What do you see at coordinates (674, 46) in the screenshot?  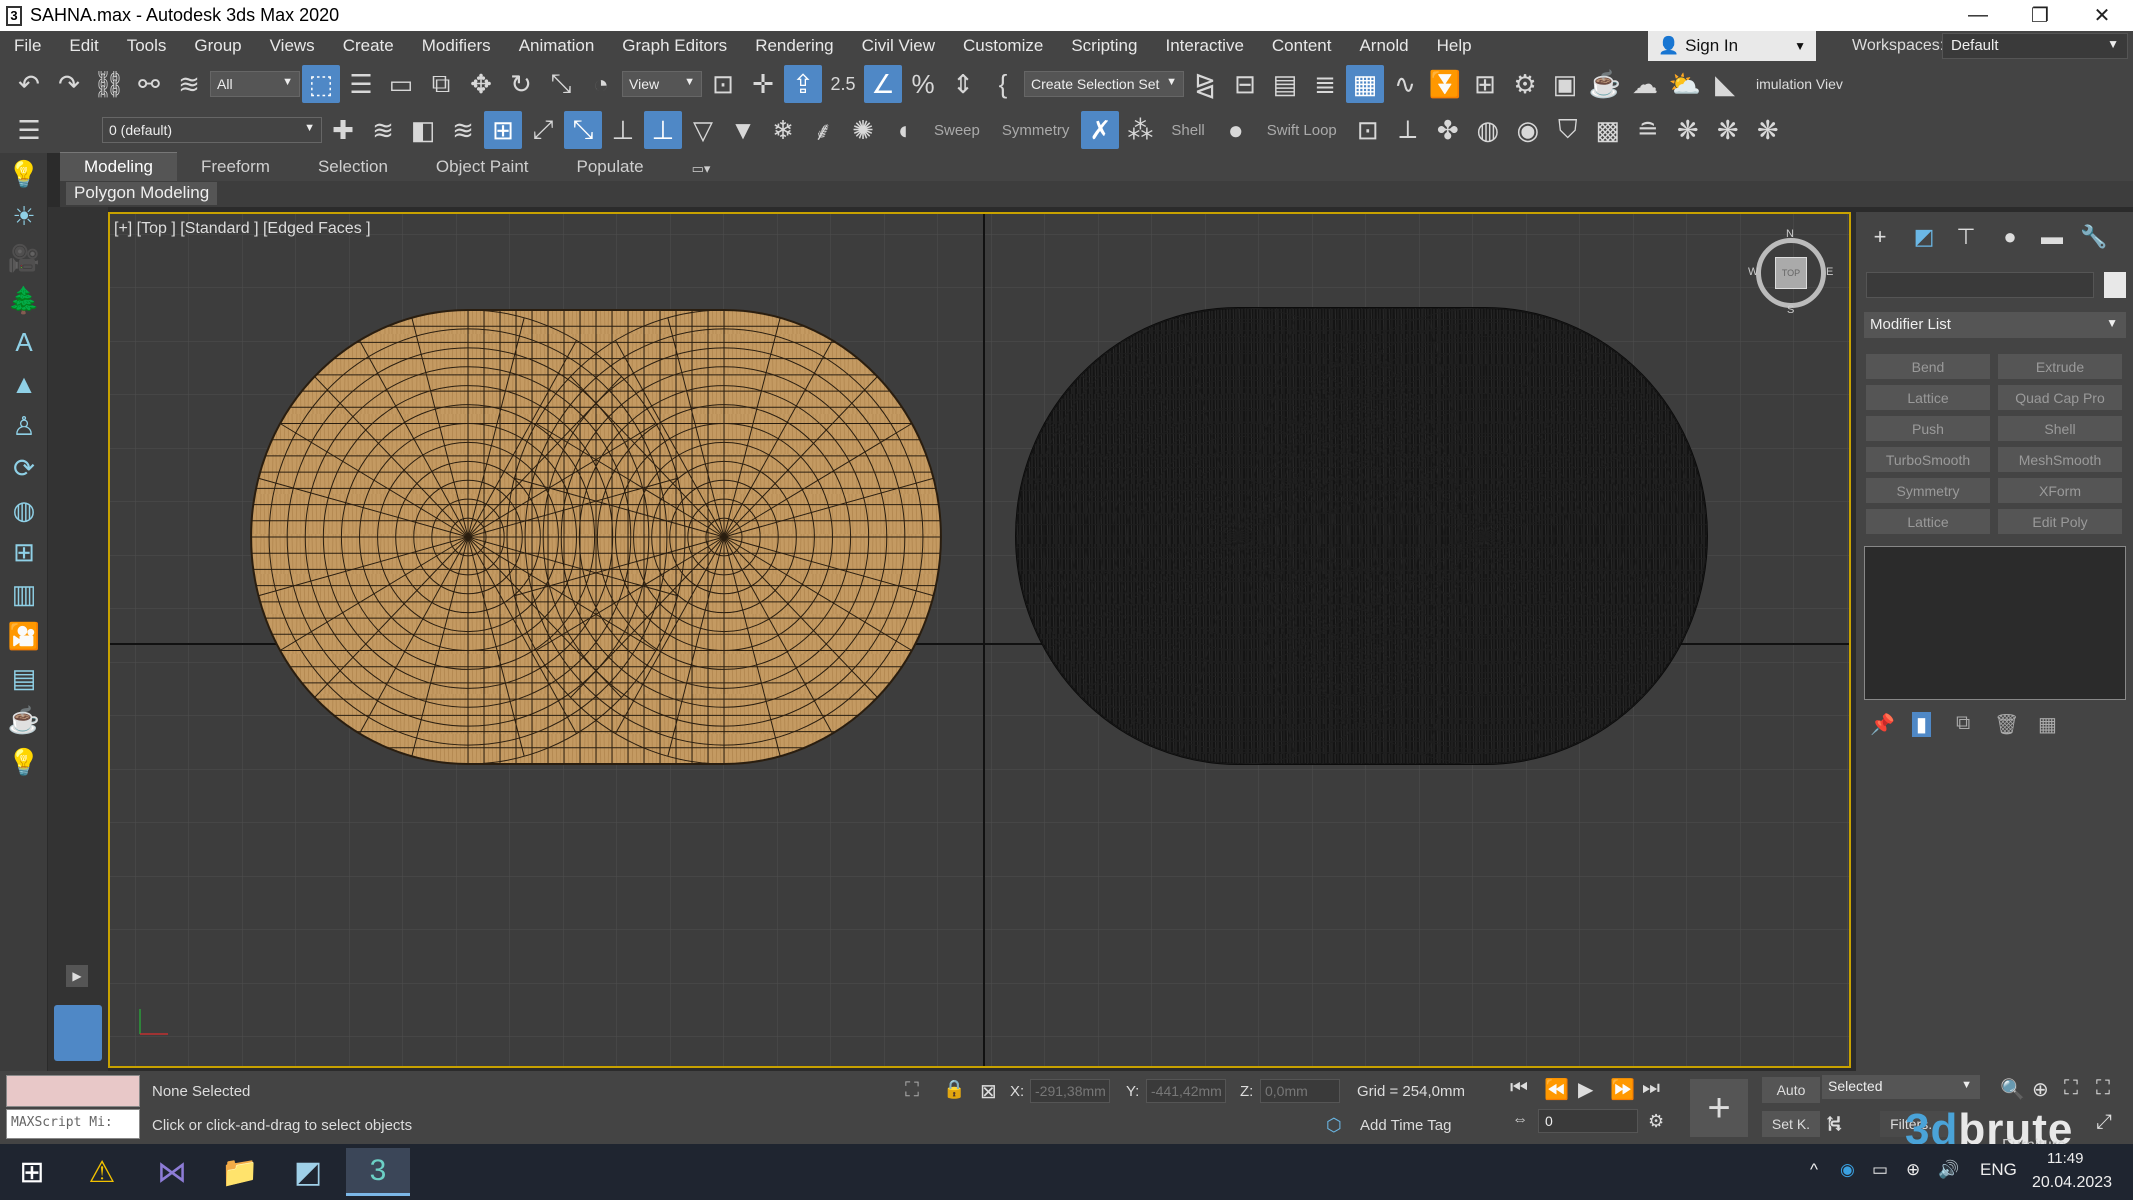 I see `menu-graph-editors: Graph Editors` at bounding box center [674, 46].